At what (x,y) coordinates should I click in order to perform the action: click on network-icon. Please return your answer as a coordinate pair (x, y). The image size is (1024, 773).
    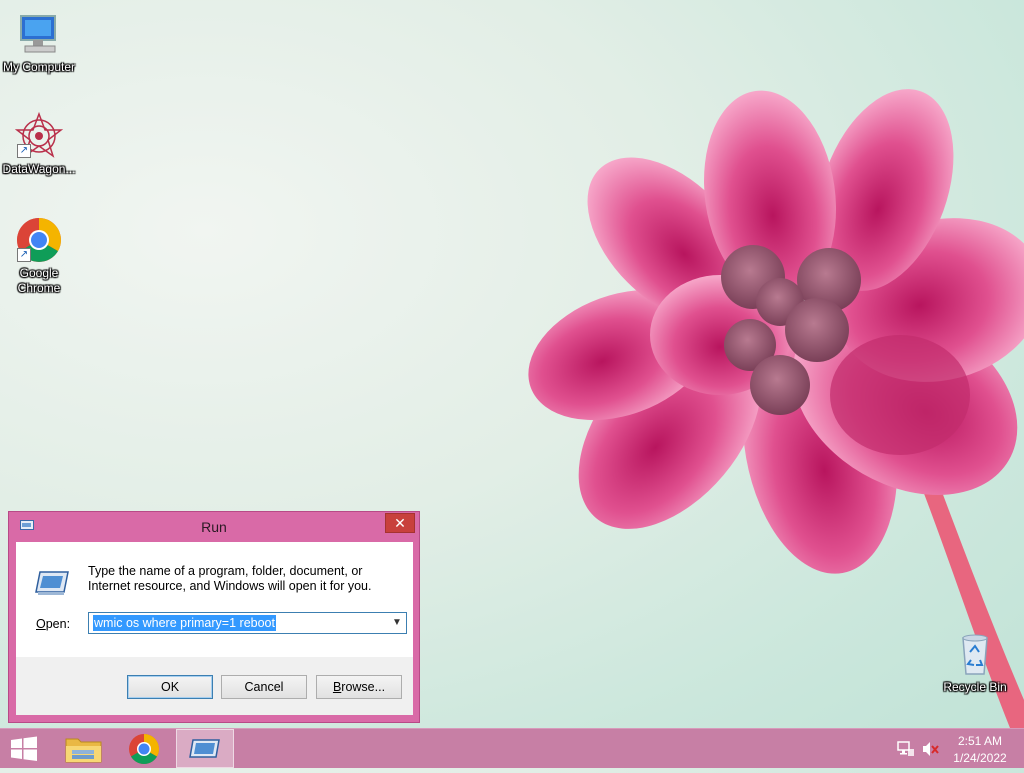
    Looking at the image, I should click on (906, 749).